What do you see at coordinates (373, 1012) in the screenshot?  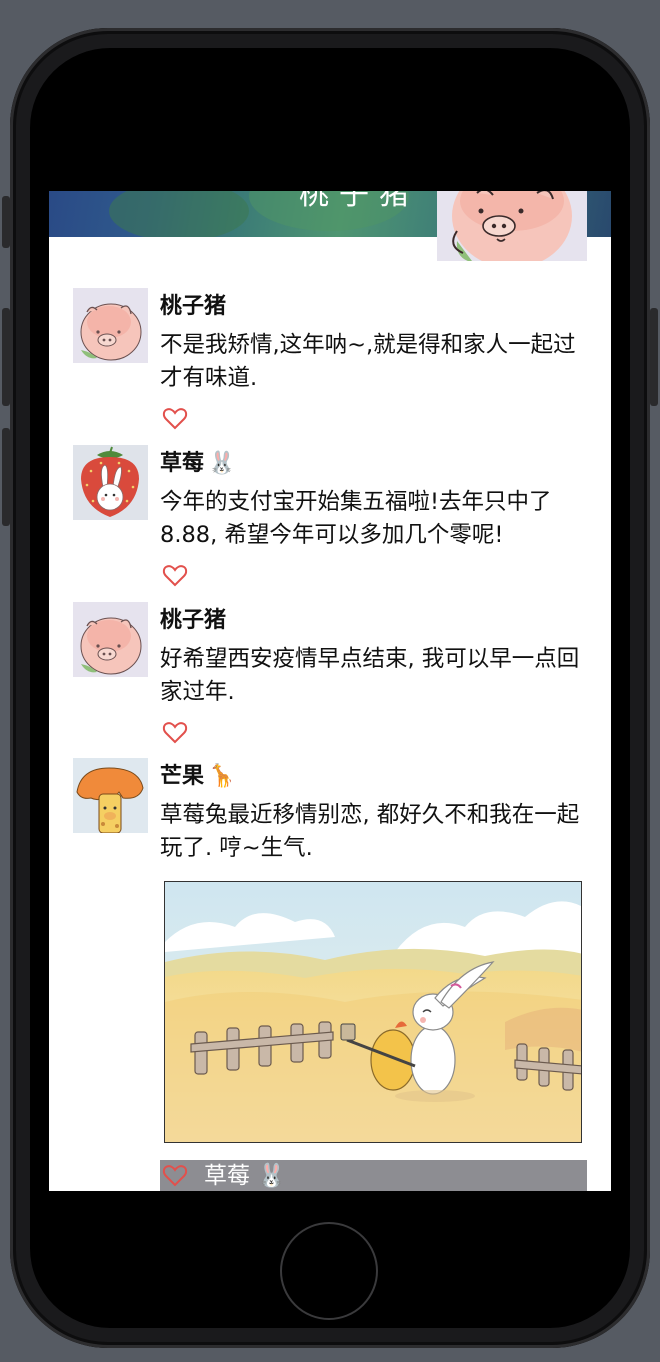 I see `post-photo` at bounding box center [373, 1012].